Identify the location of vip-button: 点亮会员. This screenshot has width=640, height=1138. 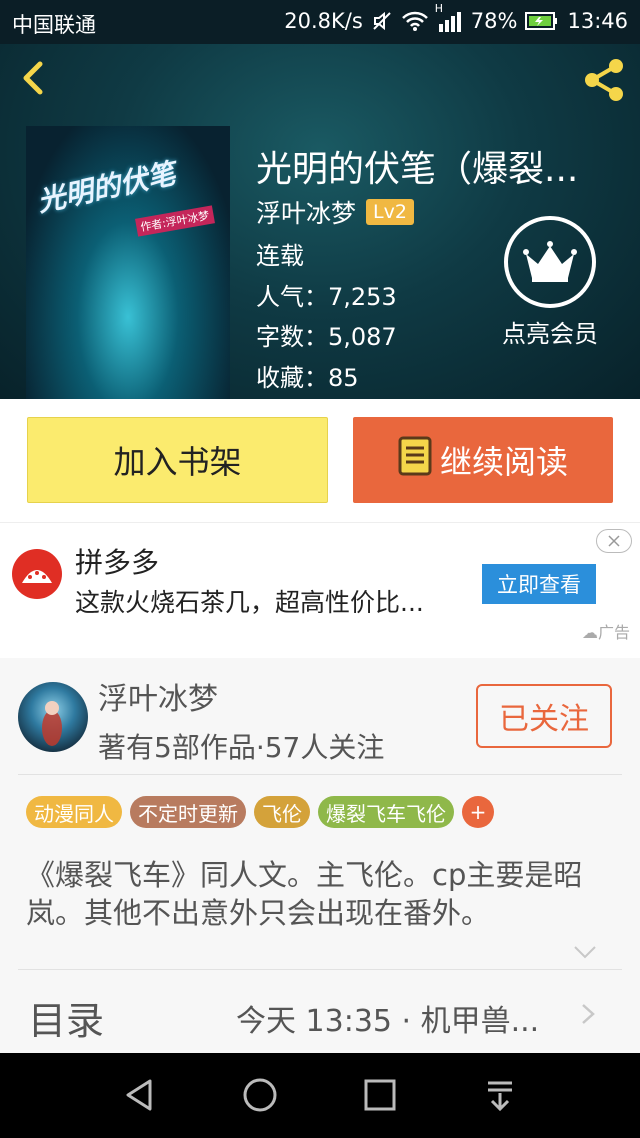
(550, 282).